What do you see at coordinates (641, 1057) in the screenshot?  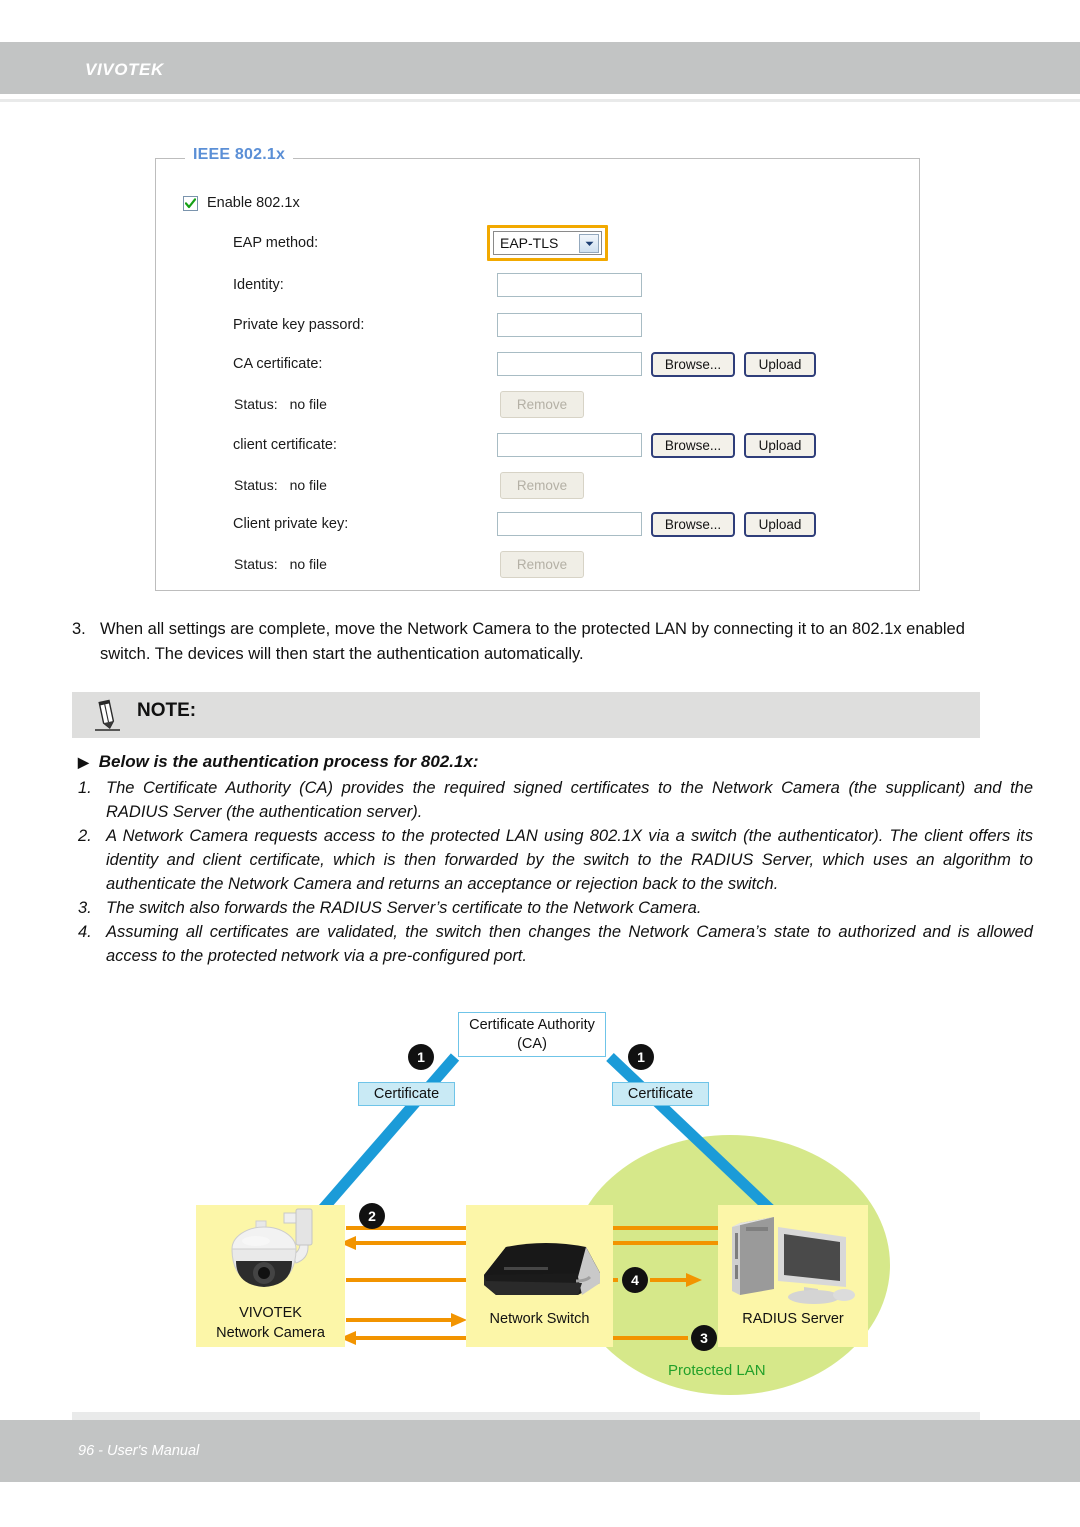 I see `step-badge-1-right: 1` at bounding box center [641, 1057].